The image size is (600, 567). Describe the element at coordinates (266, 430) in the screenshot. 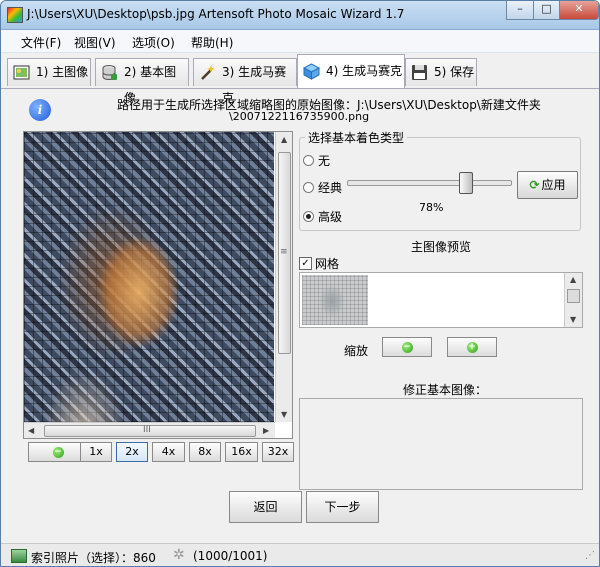

I see `scroll-right-arrow-icon: ▶` at that location.